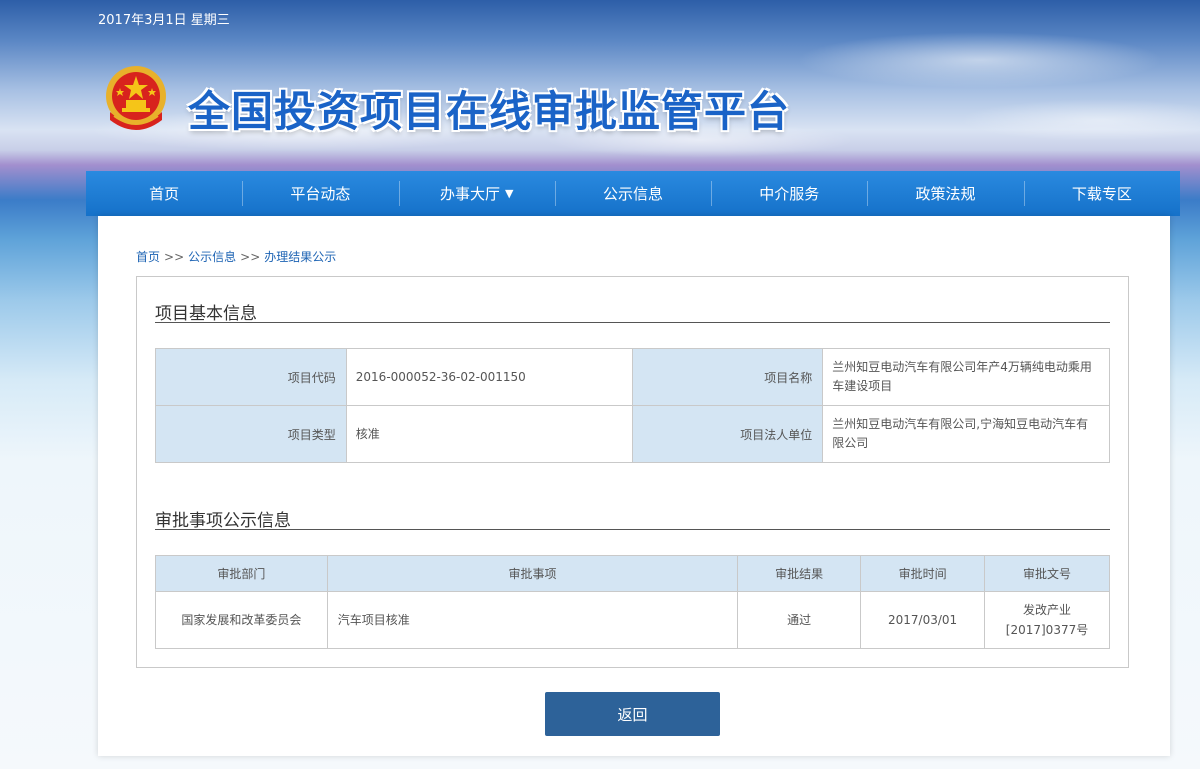 This screenshot has height=769, width=1200. I want to click on table-header-row: 审批部门 审批事项 审批结果 审批时间 审批文号, so click(632, 573).